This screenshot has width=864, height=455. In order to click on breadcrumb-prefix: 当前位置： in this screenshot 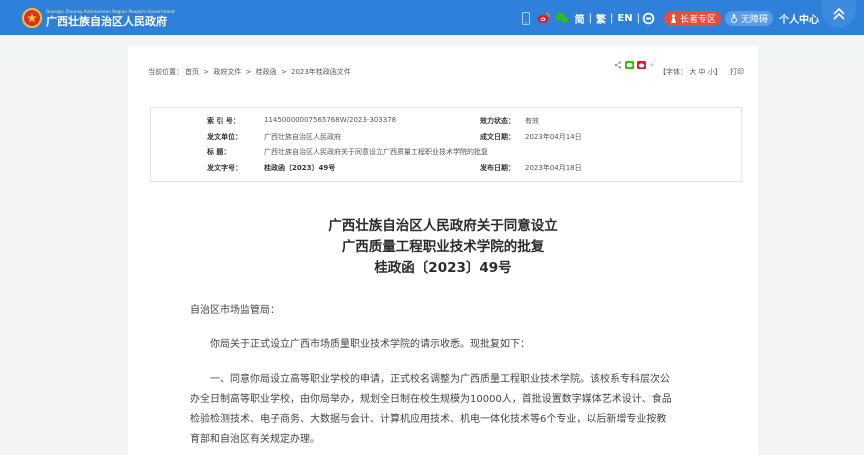, I will do `click(165, 72)`.